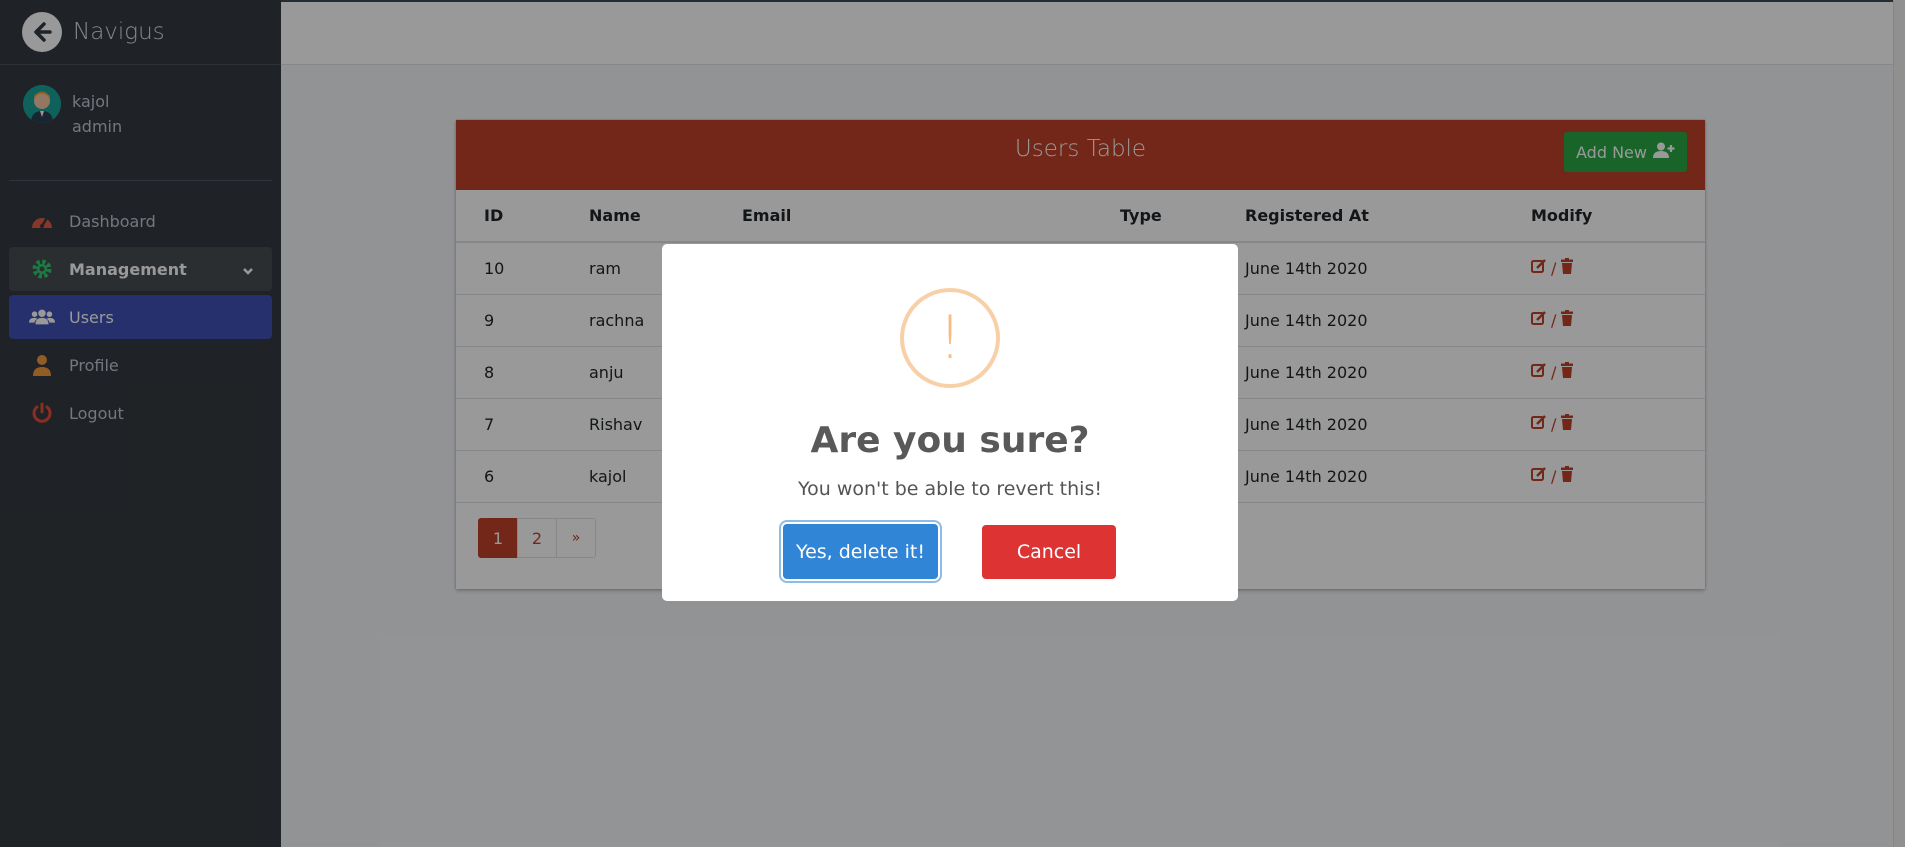  What do you see at coordinates (860, 551) in the screenshot?
I see `confirm-delete-button: Yes, delete it!` at bounding box center [860, 551].